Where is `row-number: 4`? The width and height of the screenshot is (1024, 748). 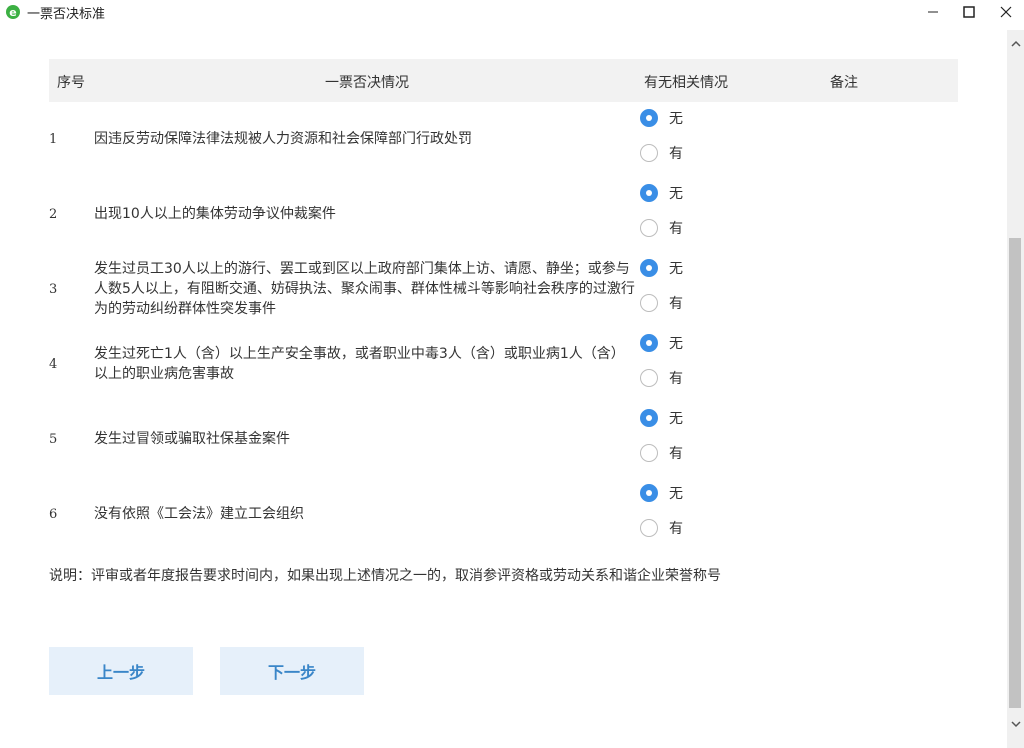
row-number: 4 is located at coordinates (53, 364).